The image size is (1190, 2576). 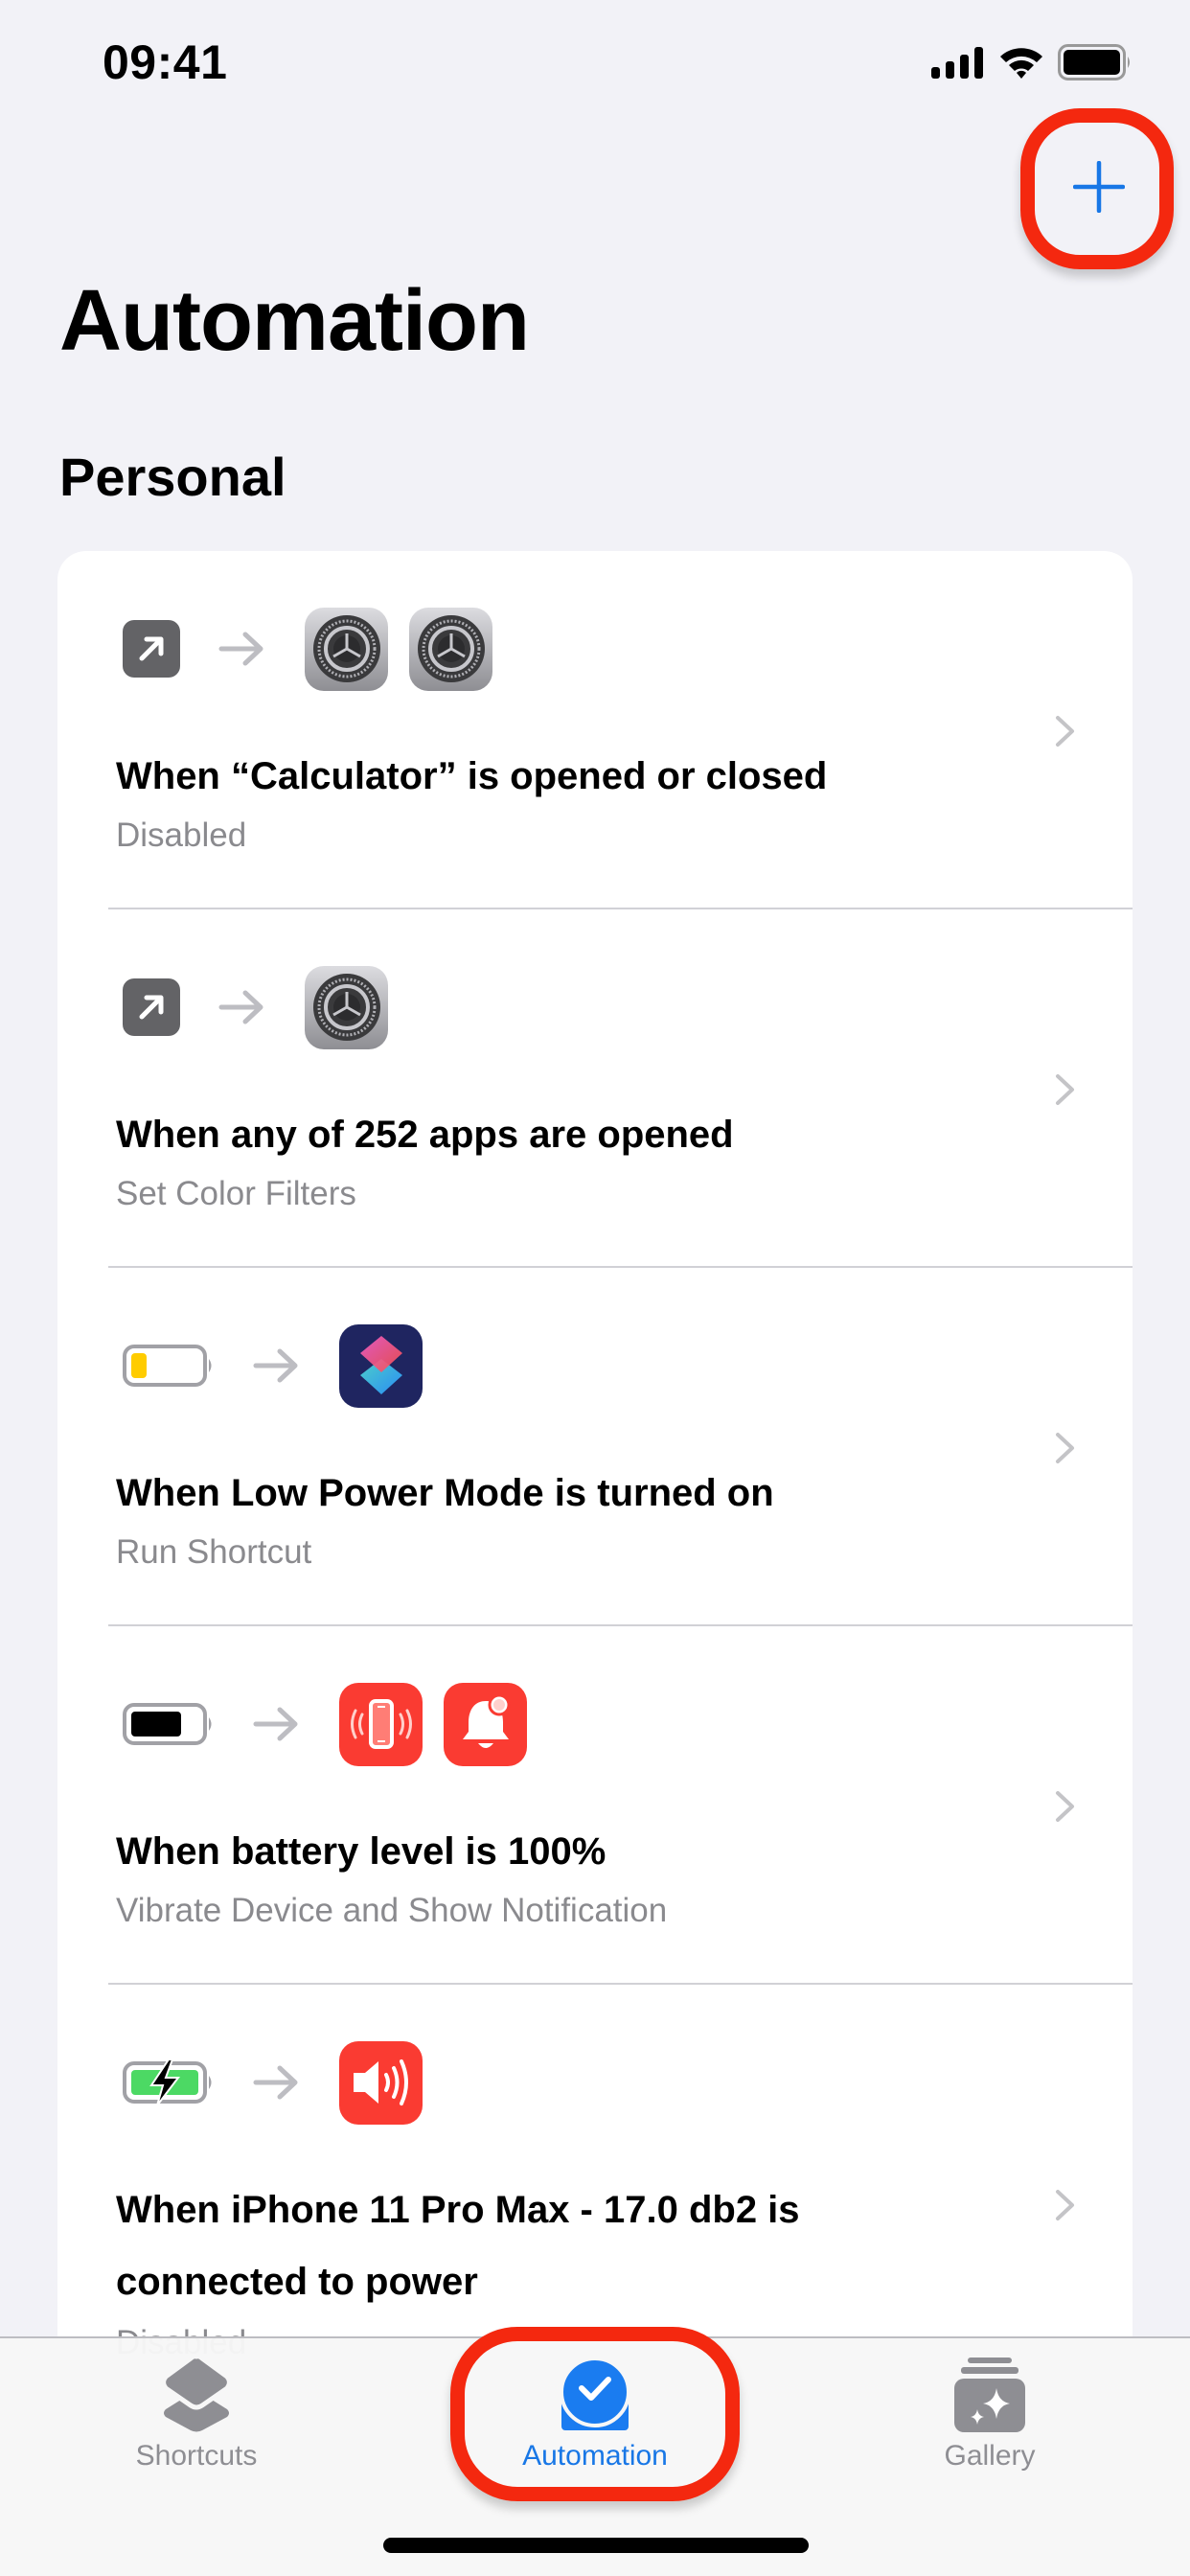 What do you see at coordinates (169, 1724) in the screenshot?
I see `full-battery-icon` at bounding box center [169, 1724].